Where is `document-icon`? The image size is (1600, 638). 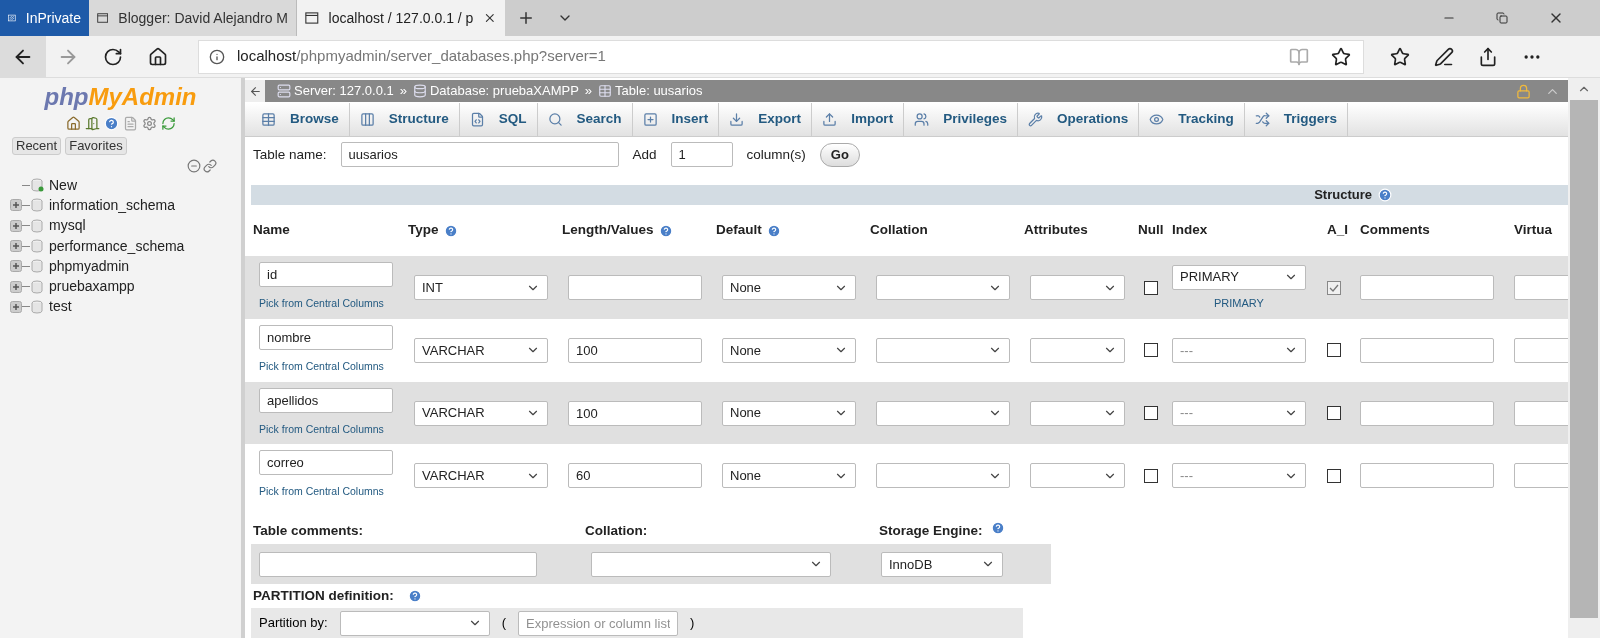 document-icon is located at coordinates (130, 123).